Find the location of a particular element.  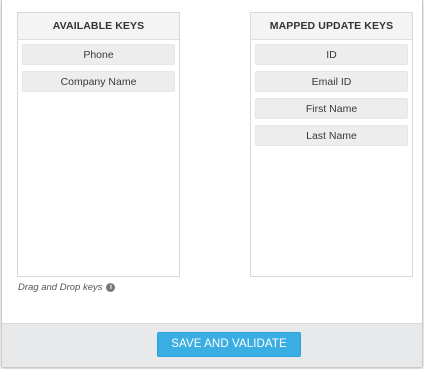

mapped-key-item: Email ID is located at coordinates (331, 81).